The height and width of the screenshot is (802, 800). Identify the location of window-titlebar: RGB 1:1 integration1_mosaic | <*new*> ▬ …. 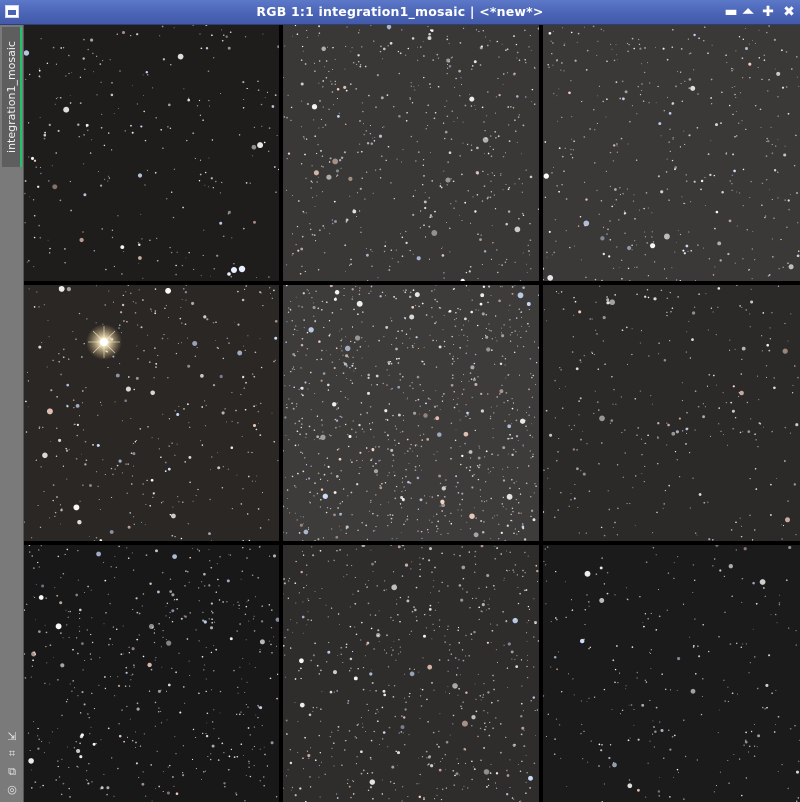
(400, 12).